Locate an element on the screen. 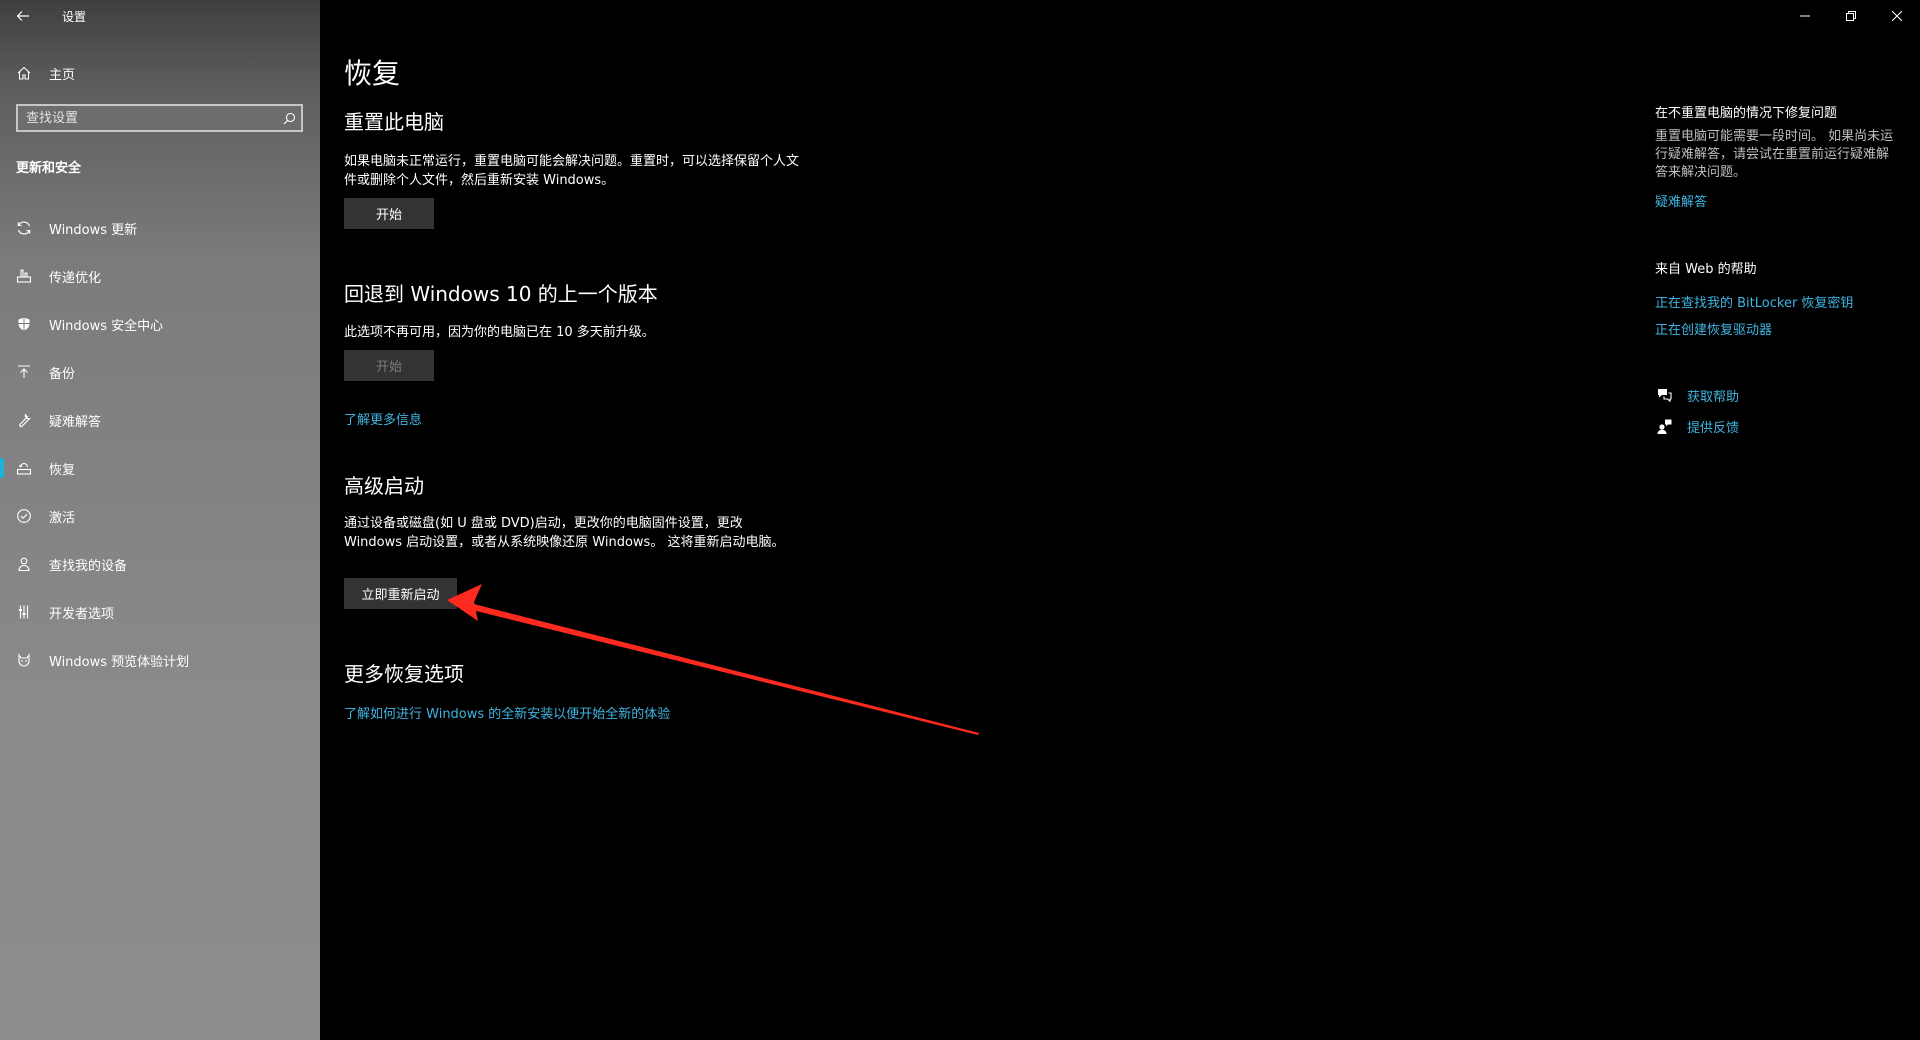 Image resolution: width=1920 pixels, height=1040 pixels. sidebar-item-label: Windows 预览体验计划 is located at coordinates (119, 662).